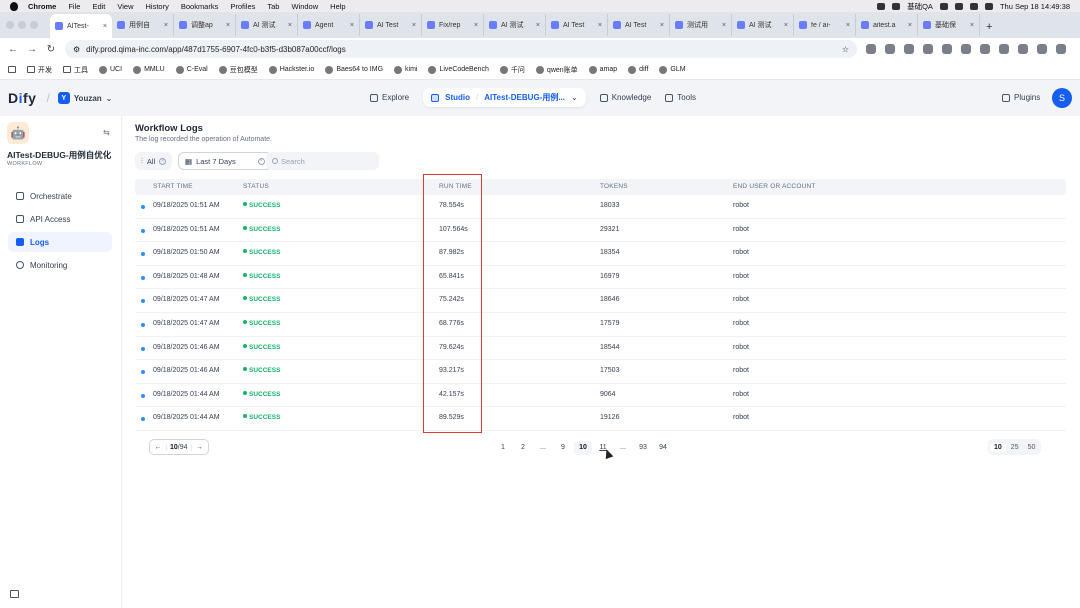 This screenshot has width=1080, height=608. Describe the element at coordinates (238, 70) in the screenshot. I see `bookmark: 豆包模型` at that location.